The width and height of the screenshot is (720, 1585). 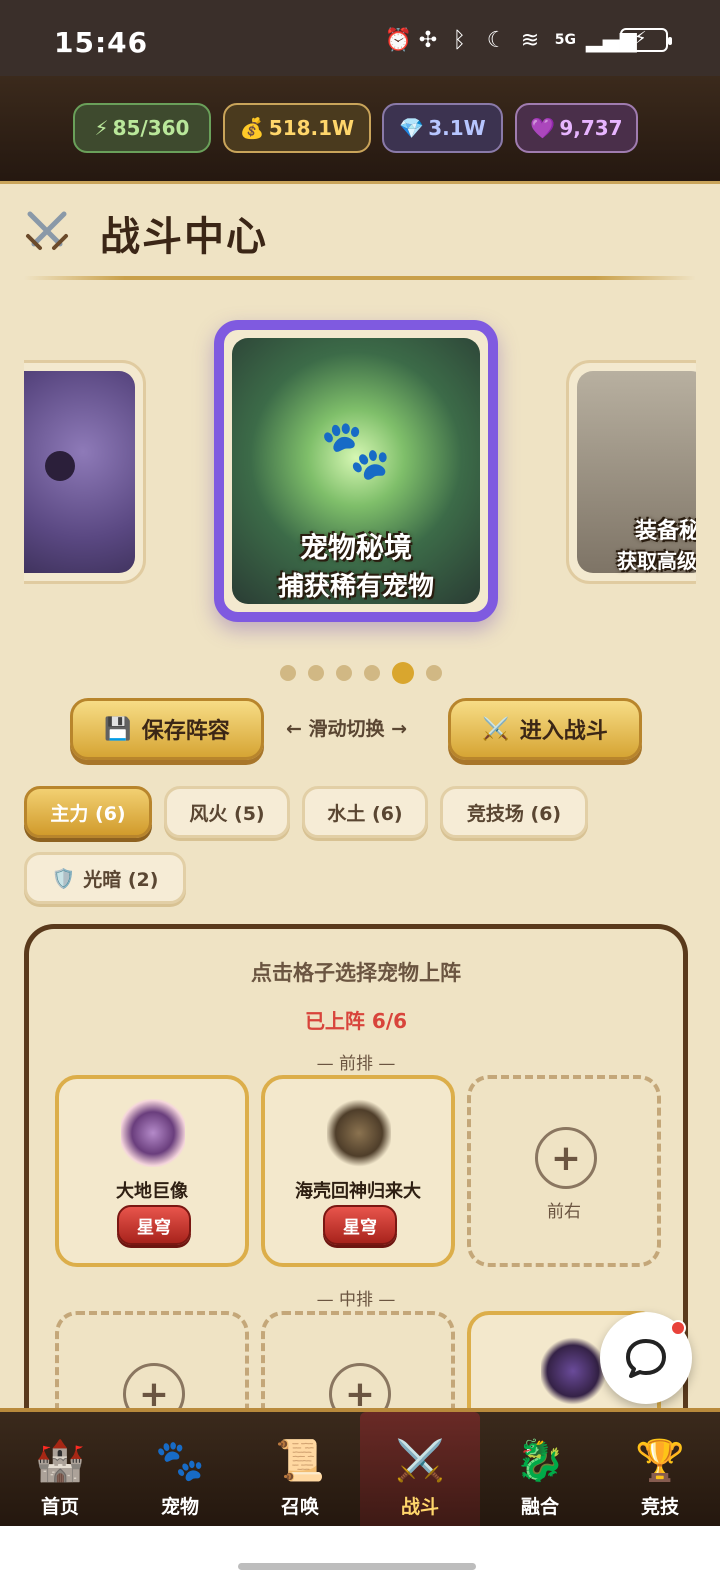 What do you see at coordinates (540, 1461) in the screenshot?
I see `dragon-icon: 🐉` at bounding box center [540, 1461].